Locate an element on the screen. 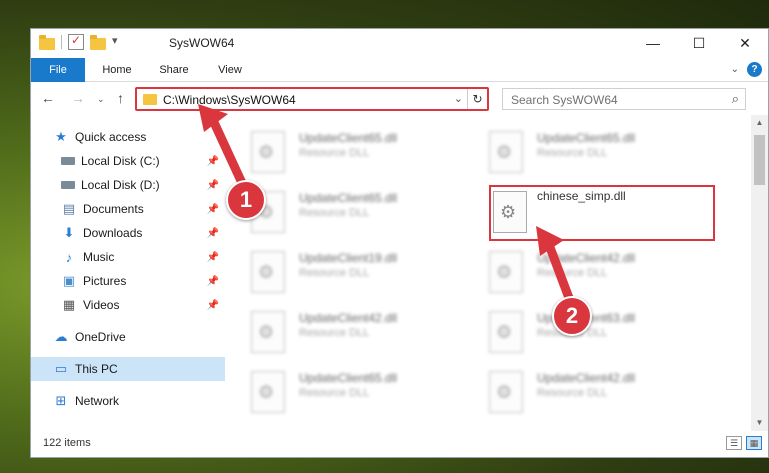 This screenshot has height=473, width=769. sidebar-item-quick-access: ★ Quick access is located at coordinates (139, 137).